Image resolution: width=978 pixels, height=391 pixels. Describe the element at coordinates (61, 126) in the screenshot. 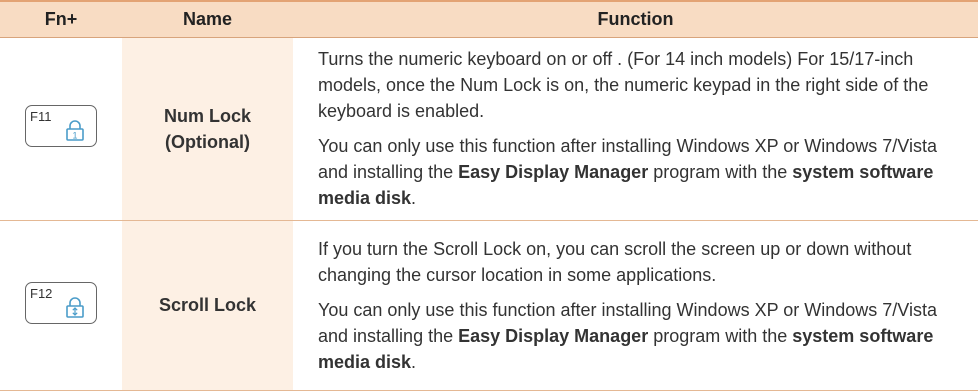

I see `f11-key: F11 1` at that location.